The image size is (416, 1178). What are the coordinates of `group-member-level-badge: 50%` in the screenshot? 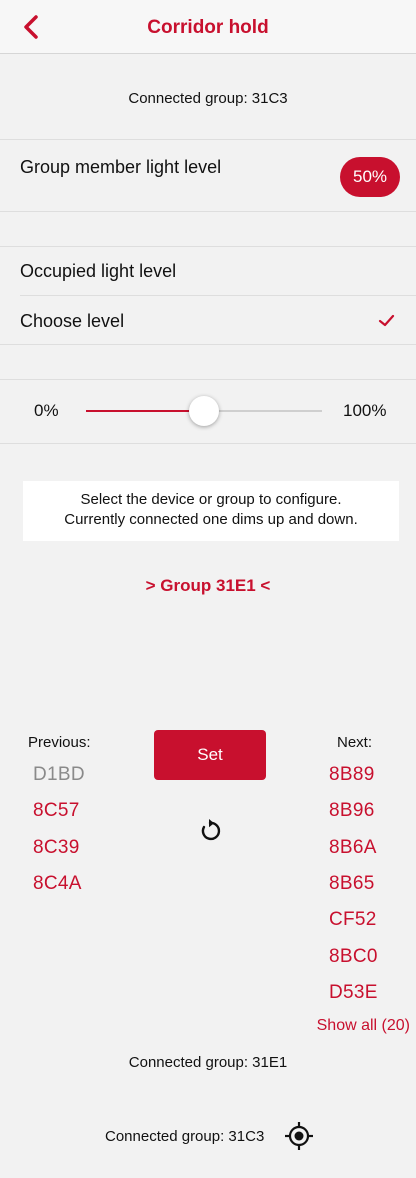 It's located at (370, 177).